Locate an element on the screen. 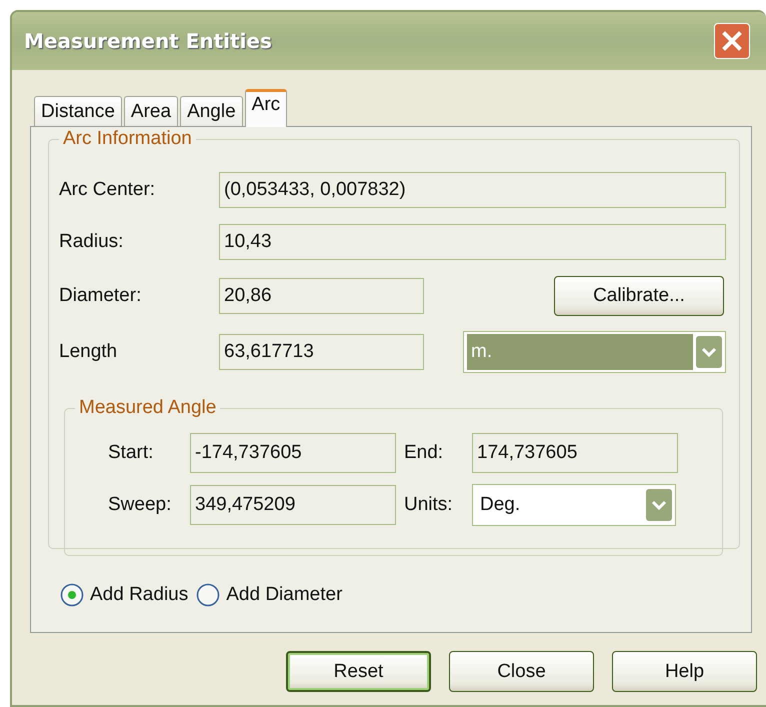 This screenshot has width=766, height=707. field-label: Radius: is located at coordinates (91, 242).